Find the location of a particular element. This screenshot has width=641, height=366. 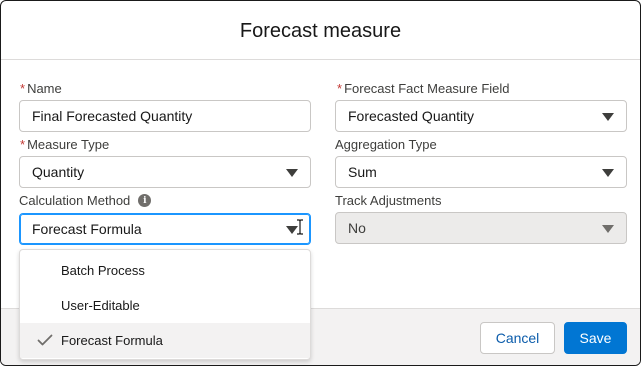

name-label: * Name is located at coordinates (41, 88).